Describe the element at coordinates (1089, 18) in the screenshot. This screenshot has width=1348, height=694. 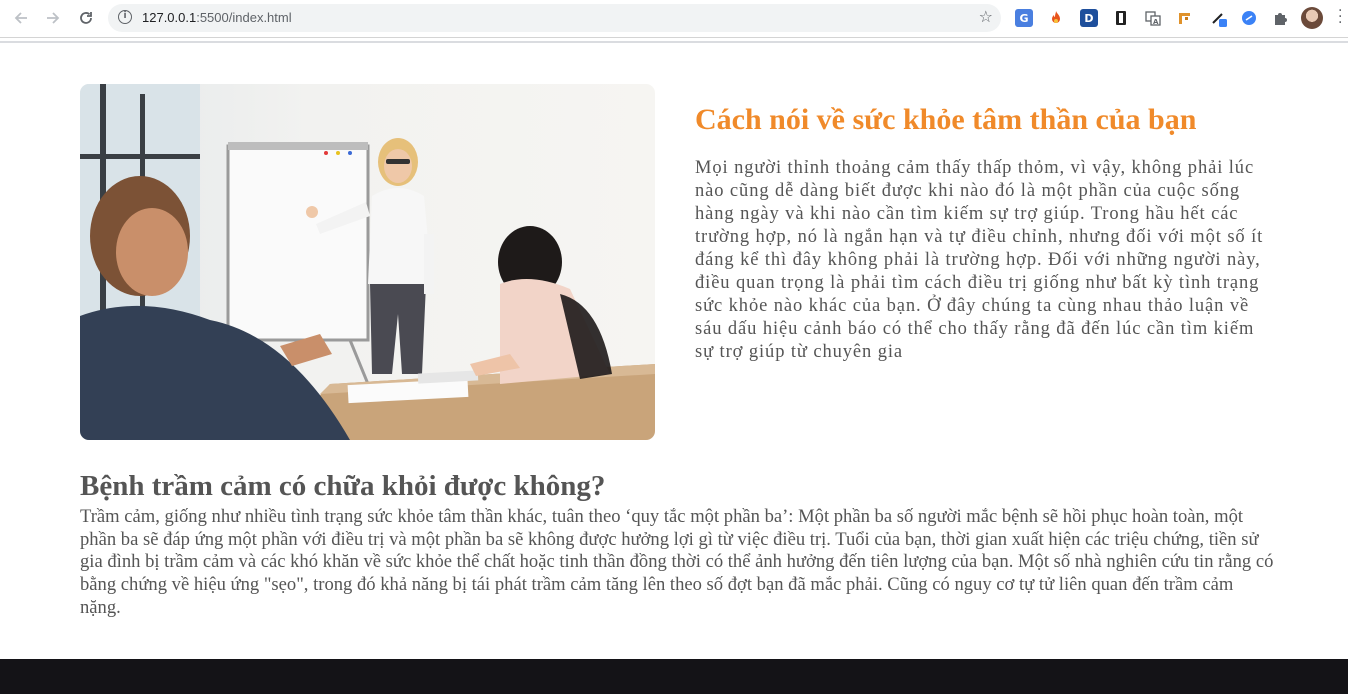
I see `d-extension-icon: D` at that location.